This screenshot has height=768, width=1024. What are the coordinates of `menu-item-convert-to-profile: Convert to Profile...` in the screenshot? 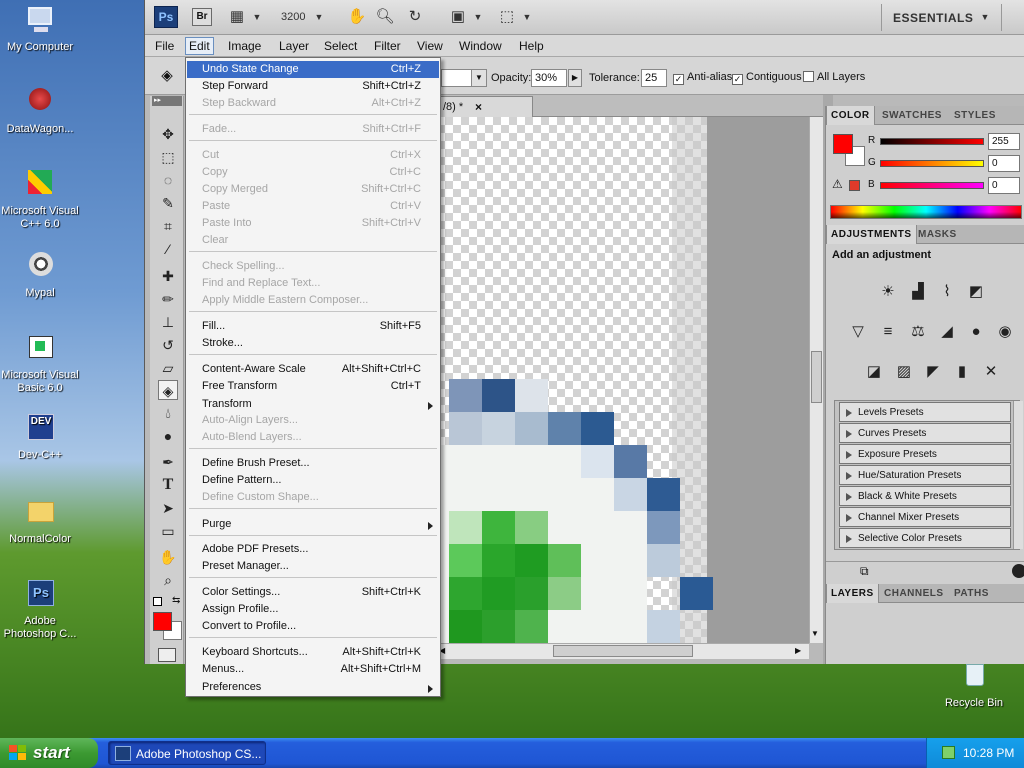 It's located at (313, 626).